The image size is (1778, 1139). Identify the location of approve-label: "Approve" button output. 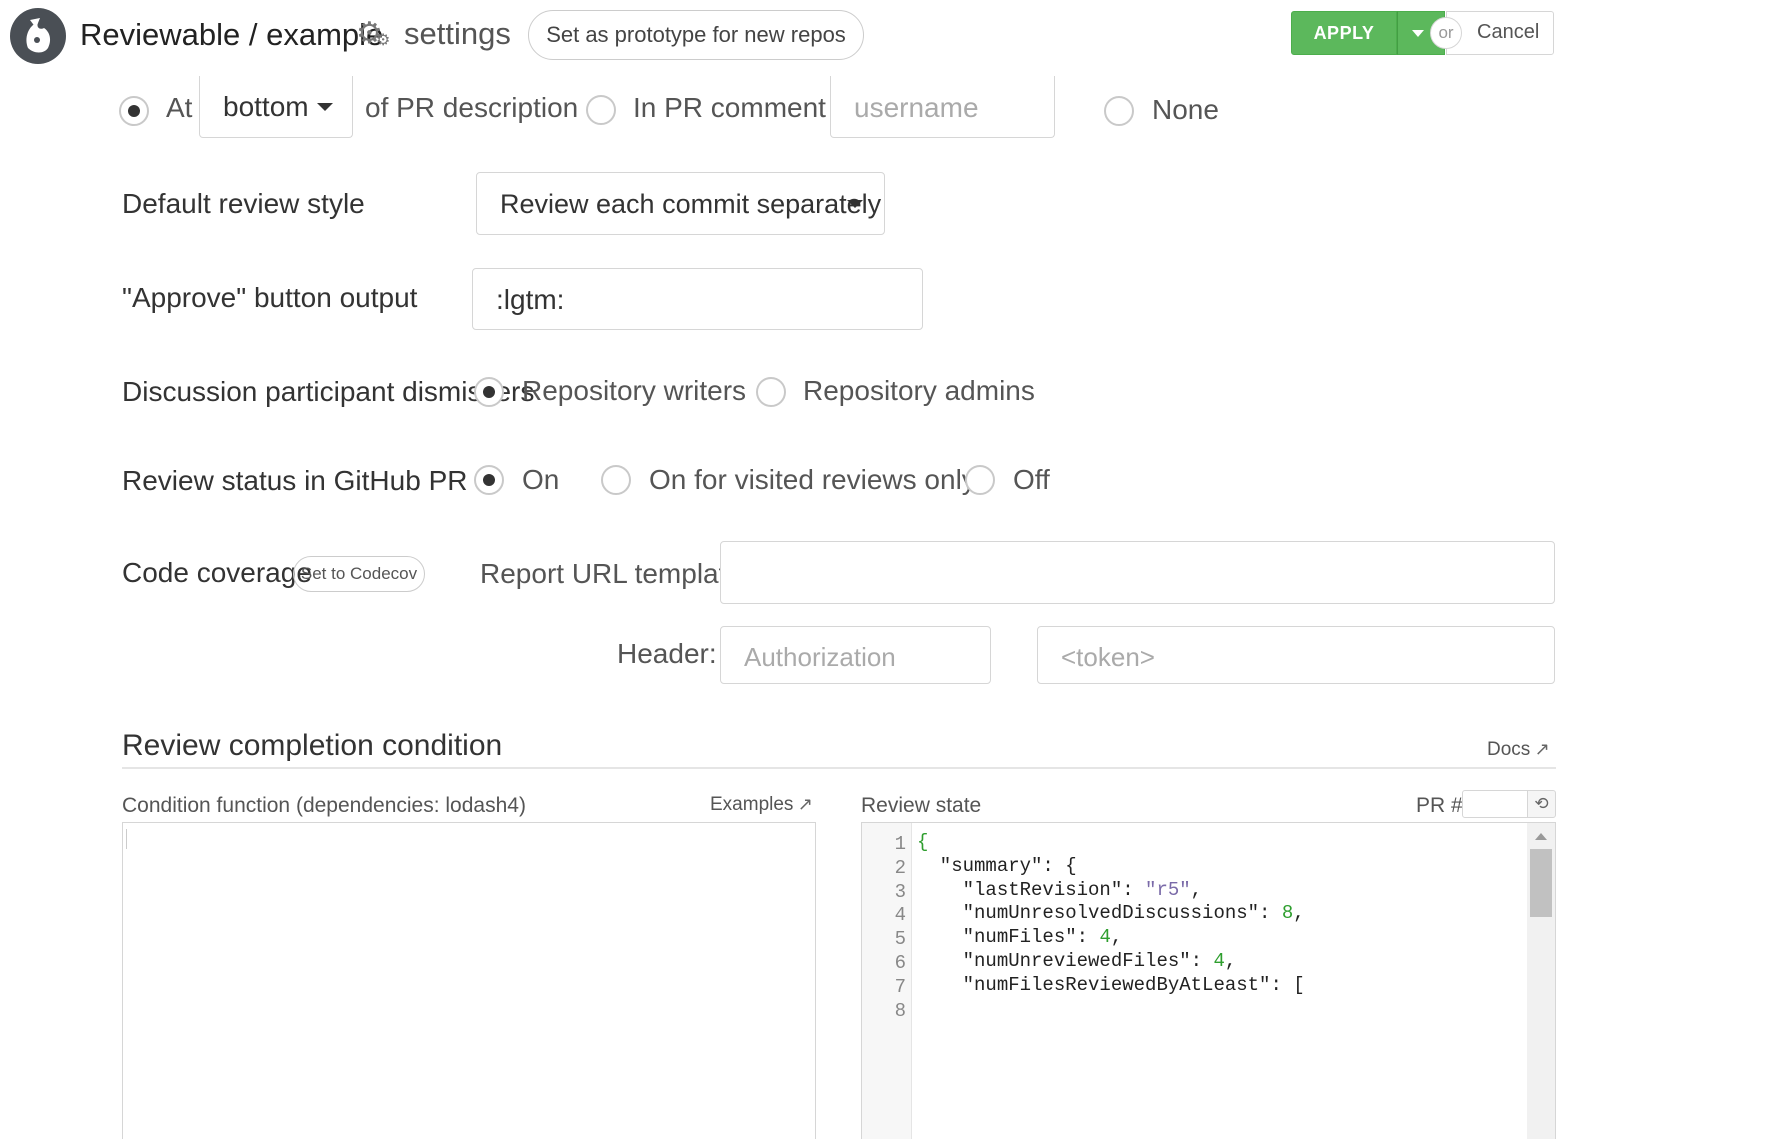
(270, 297).